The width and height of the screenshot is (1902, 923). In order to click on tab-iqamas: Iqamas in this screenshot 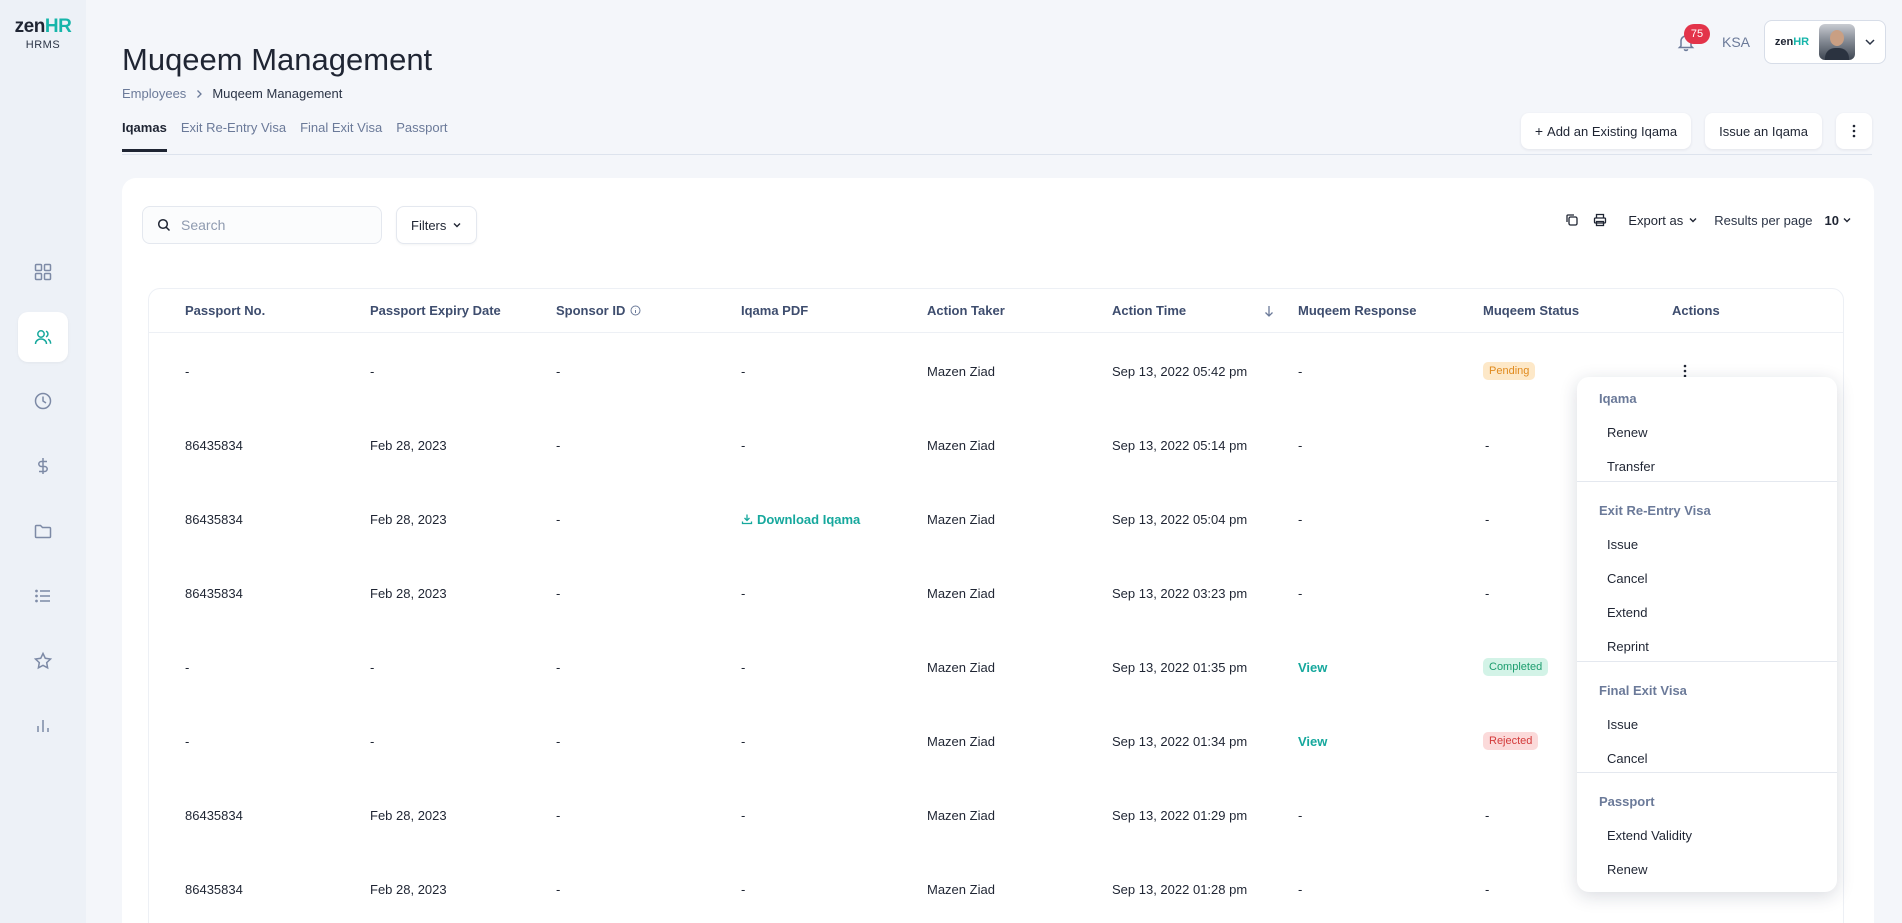, I will do `click(144, 136)`.